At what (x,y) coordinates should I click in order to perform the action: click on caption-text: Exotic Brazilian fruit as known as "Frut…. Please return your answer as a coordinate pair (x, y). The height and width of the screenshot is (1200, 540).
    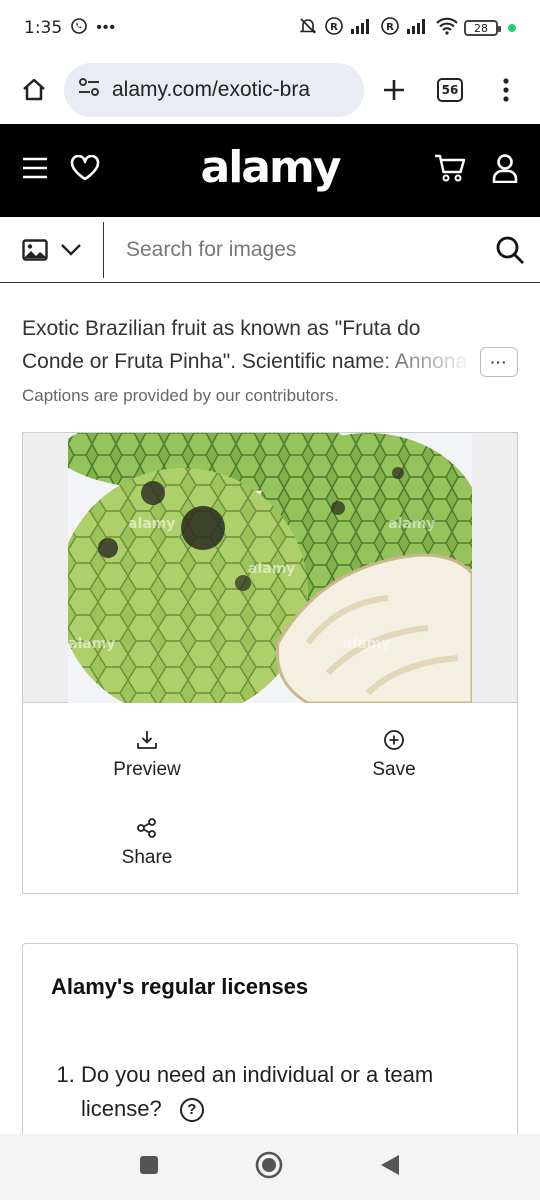
    Looking at the image, I should click on (272, 345).